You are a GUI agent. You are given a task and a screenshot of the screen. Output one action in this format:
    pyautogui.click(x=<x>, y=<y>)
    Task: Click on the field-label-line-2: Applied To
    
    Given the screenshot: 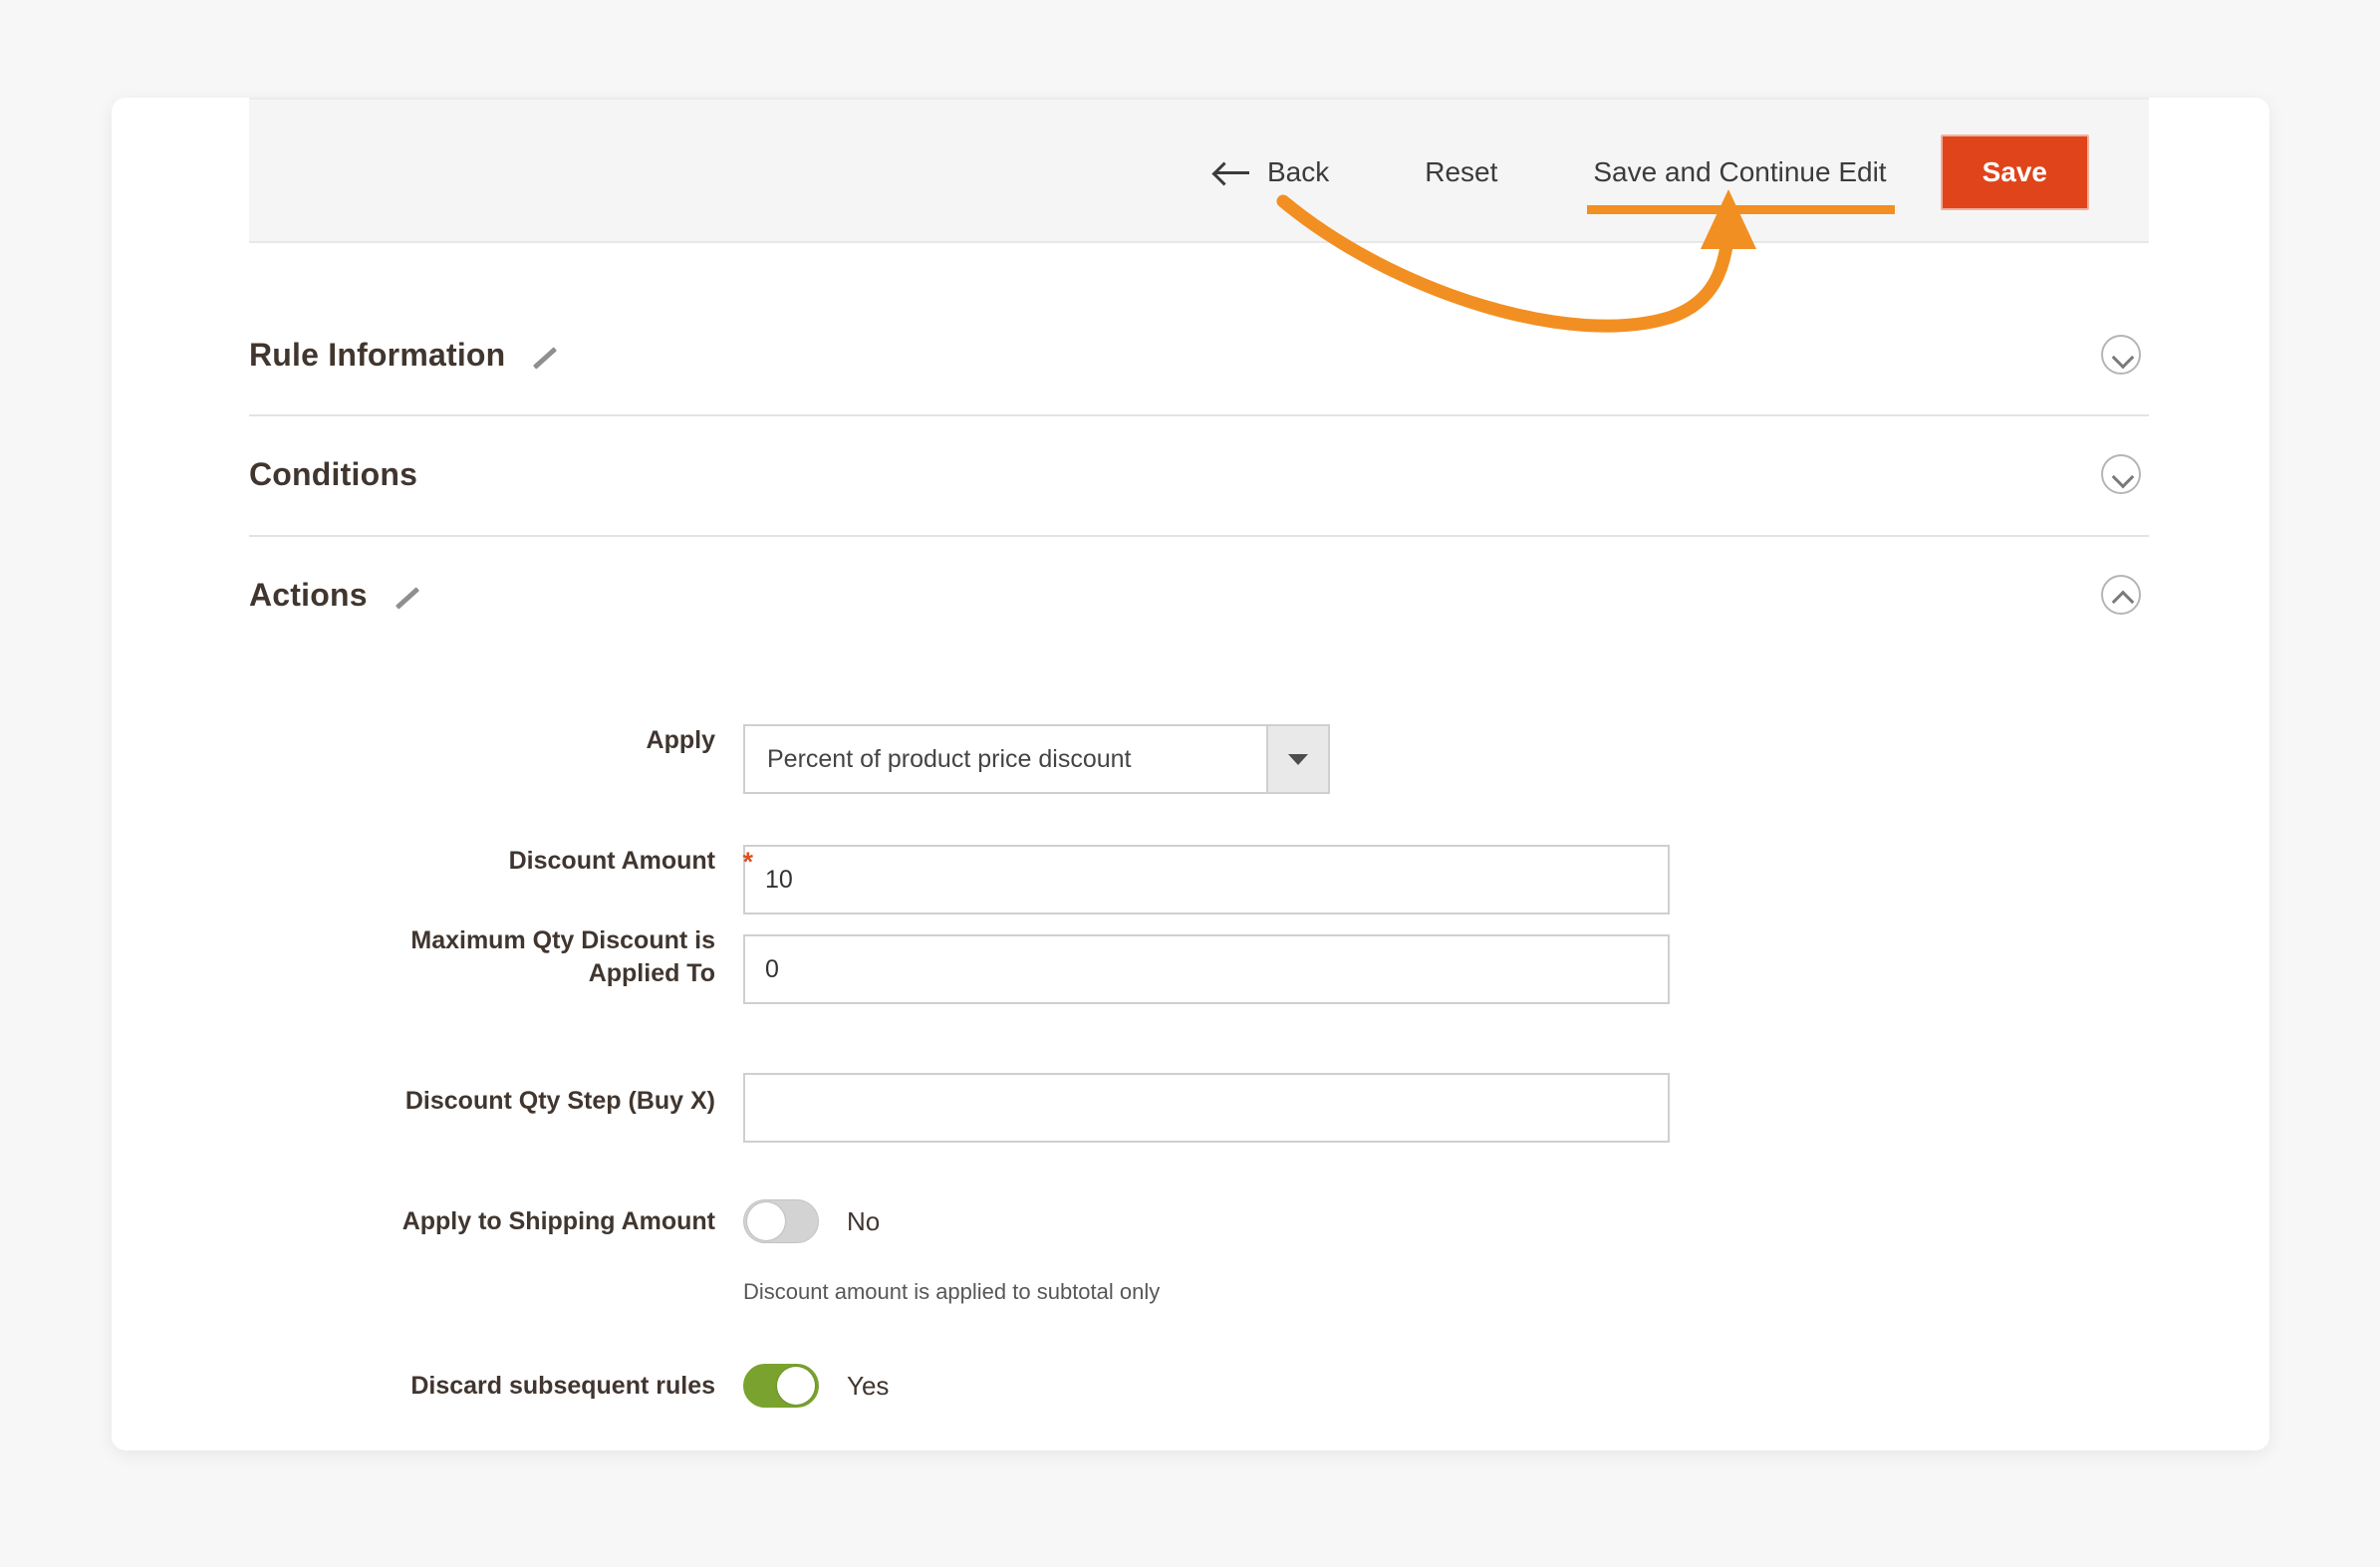 What is the action you would take?
    pyautogui.click(x=651, y=973)
    